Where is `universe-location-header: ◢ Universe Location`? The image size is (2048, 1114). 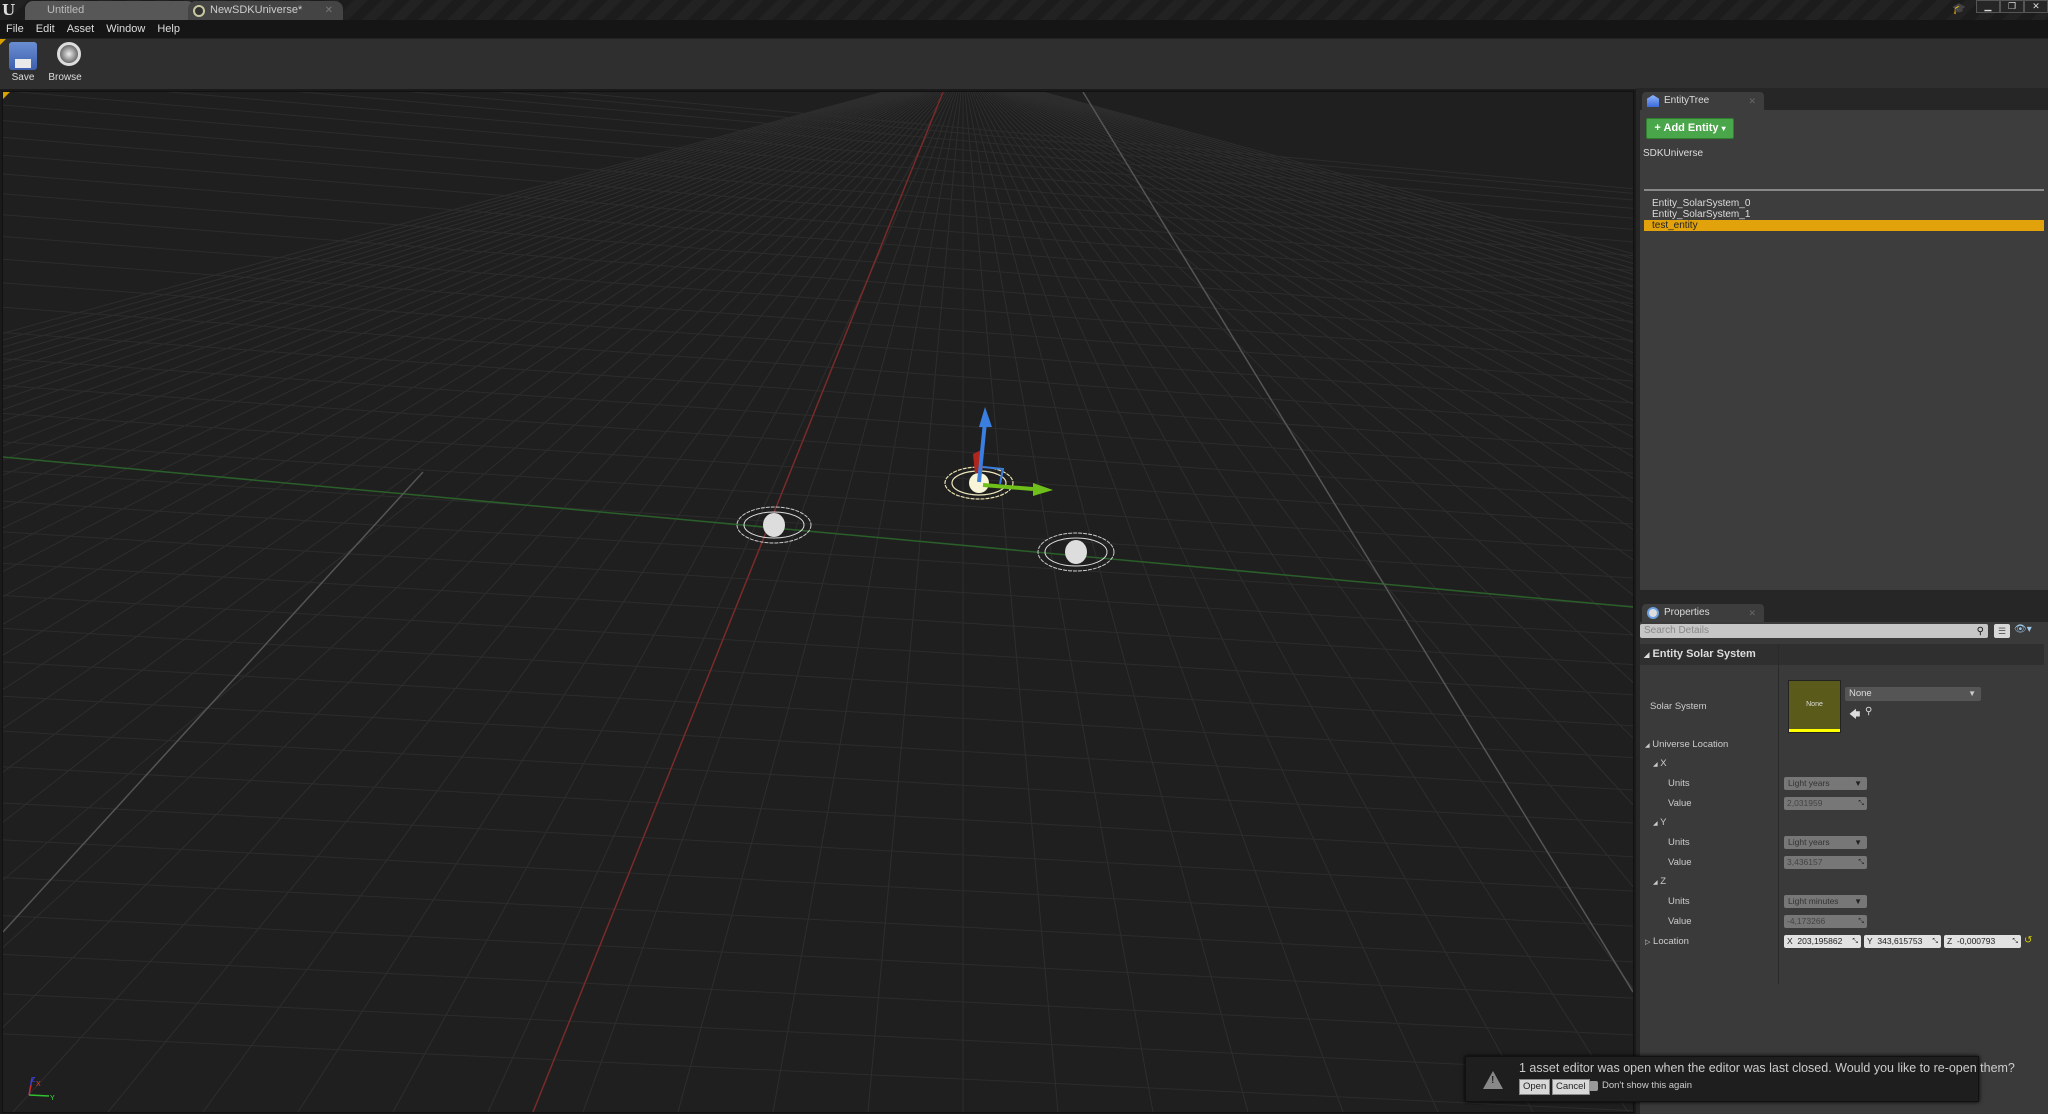 universe-location-header: ◢ Universe Location is located at coordinates (1686, 744).